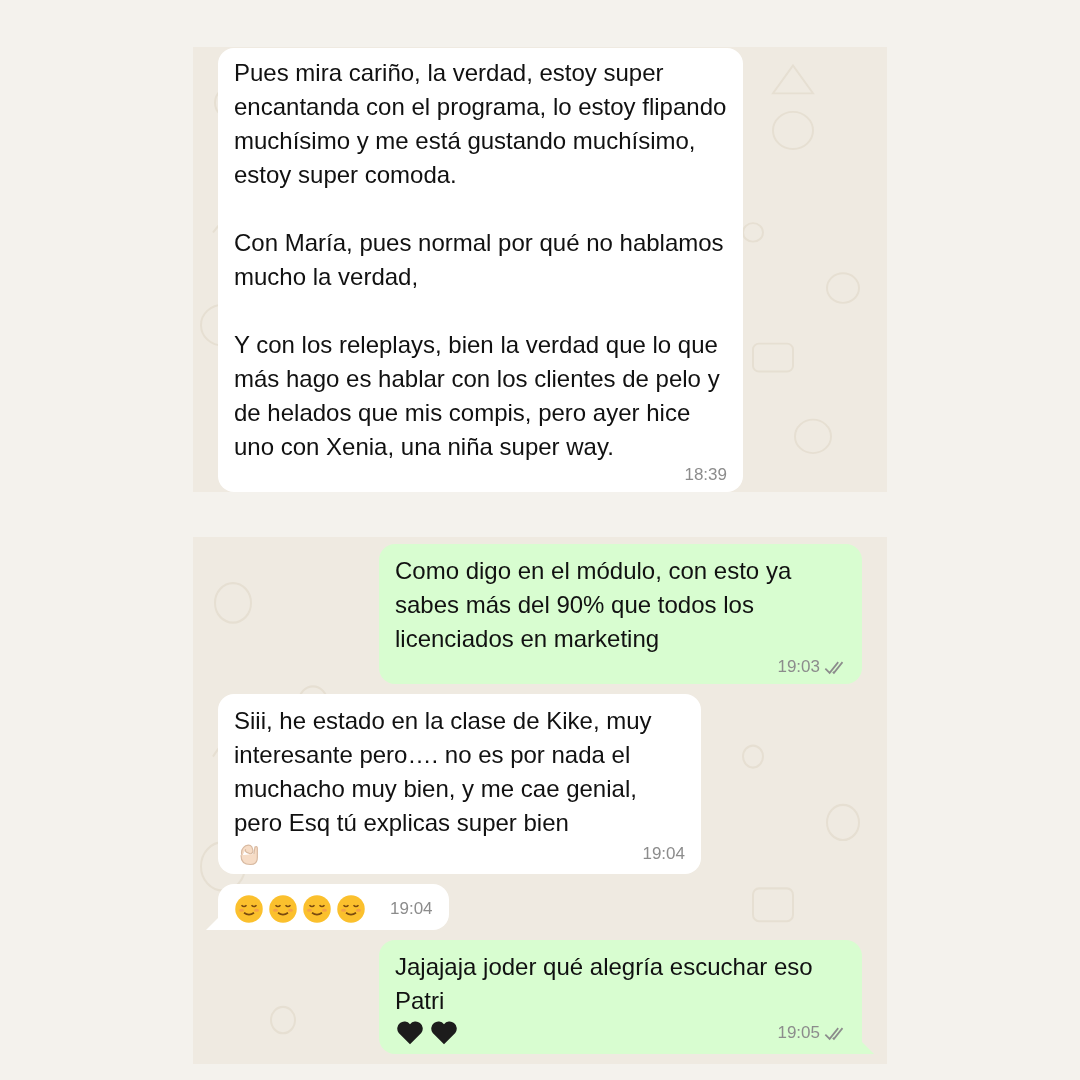 This screenshot has width=1080, height=1080. Describe the element at coordinates (798, 667) in the screenshot. I see `message-time: 19:03` at that location.